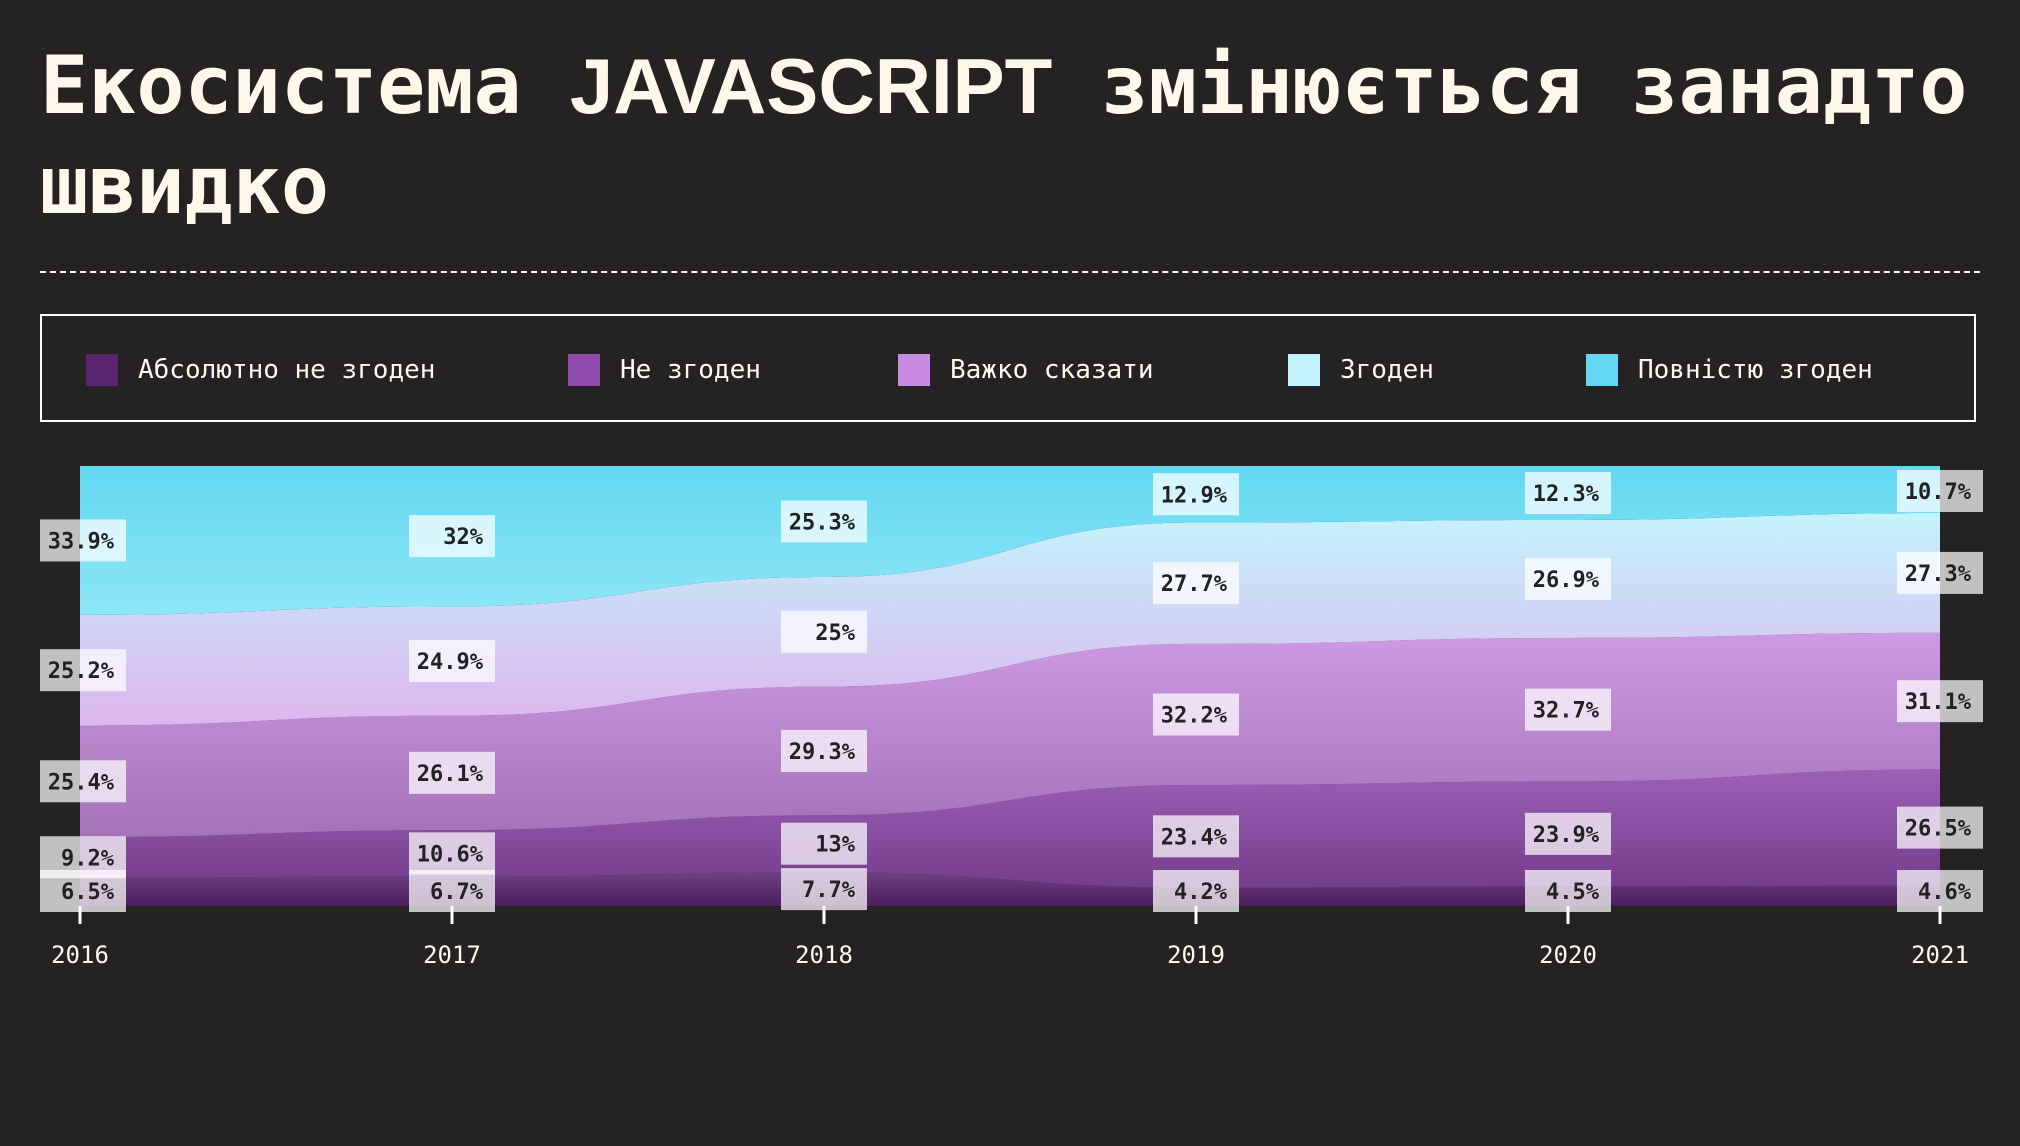  I want to click on data-label: 13%, so click(824, 843).